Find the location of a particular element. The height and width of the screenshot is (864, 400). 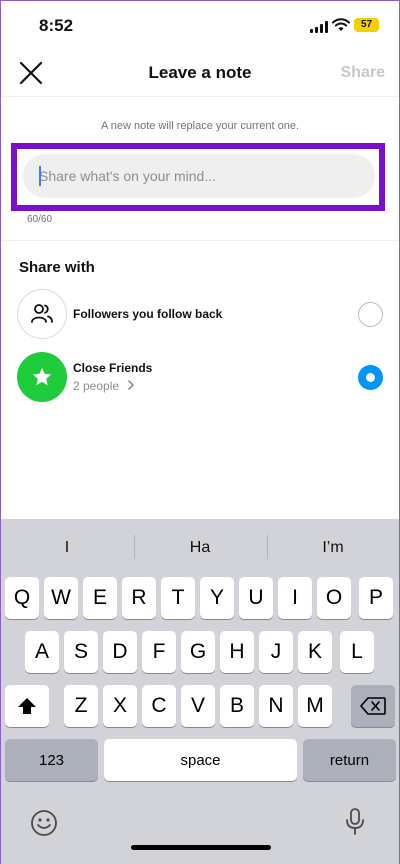

chevron-right-icon is located at coordinates (131, 385).